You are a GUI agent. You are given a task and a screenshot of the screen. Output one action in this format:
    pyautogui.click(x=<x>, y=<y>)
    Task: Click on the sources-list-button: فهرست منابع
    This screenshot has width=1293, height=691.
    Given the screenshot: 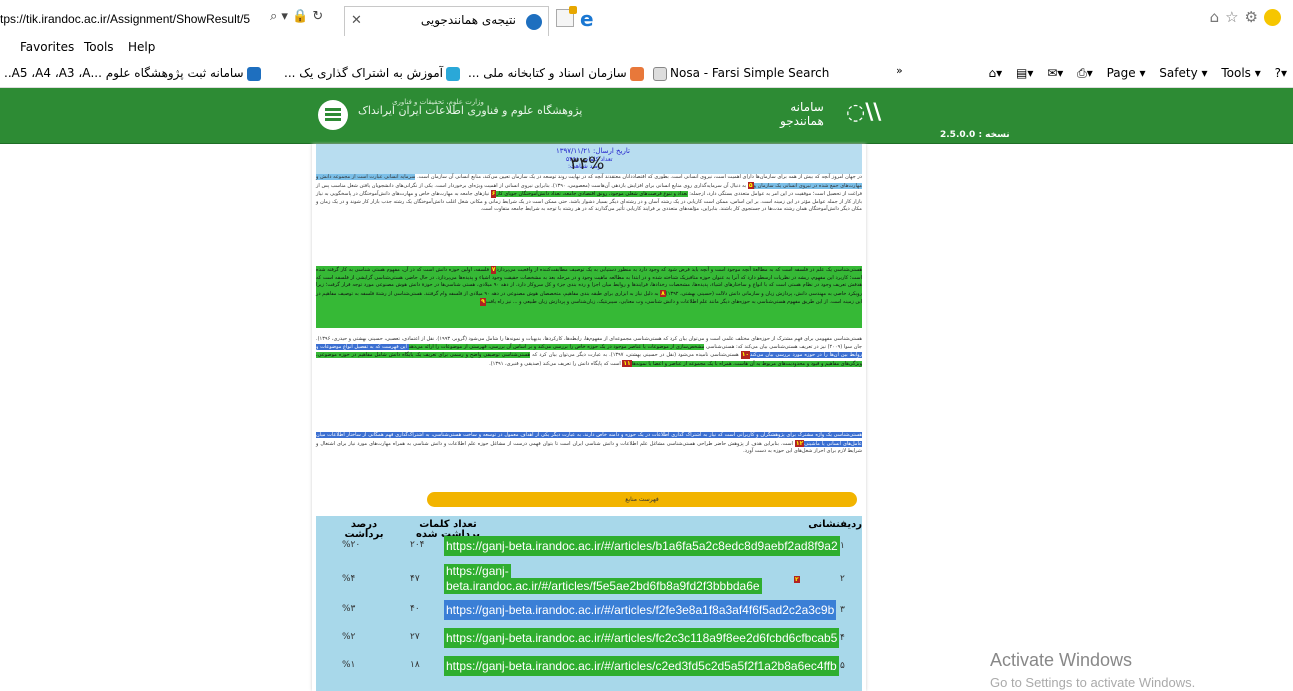 What is the action you would take?
    pyautogui.click(x=642, y=499)
    